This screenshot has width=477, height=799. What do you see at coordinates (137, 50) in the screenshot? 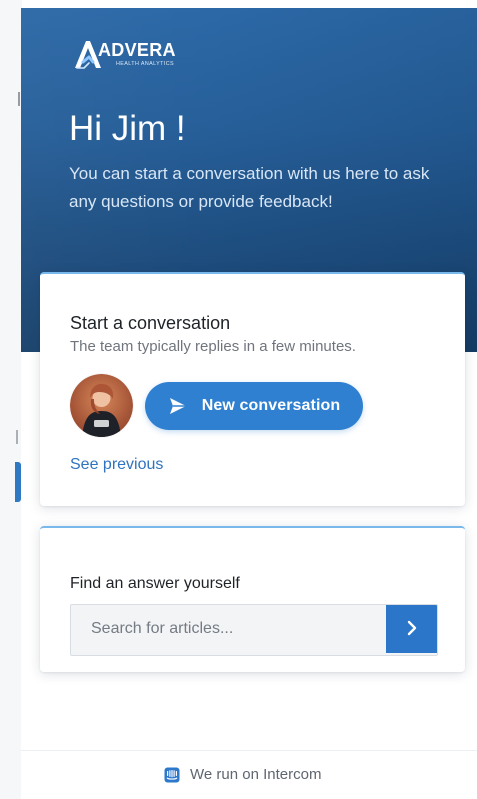
I see `brand-name: ADVERA` at bounding box center [137, 50].